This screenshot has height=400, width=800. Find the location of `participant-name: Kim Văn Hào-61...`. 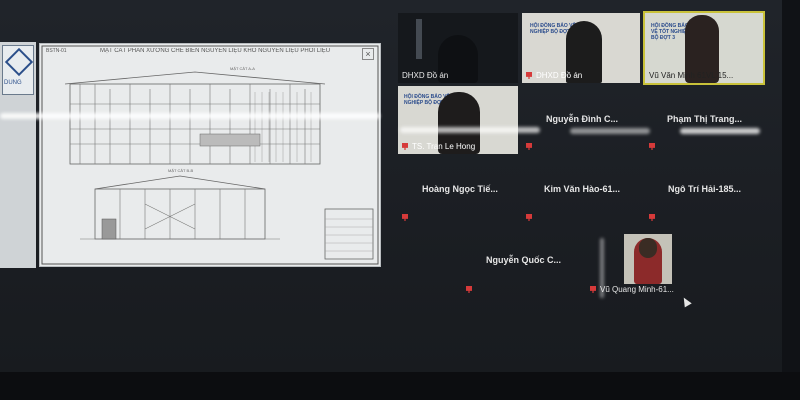

participant-name: Kim Văn Hào-61... is located at coordinates (582, 189).